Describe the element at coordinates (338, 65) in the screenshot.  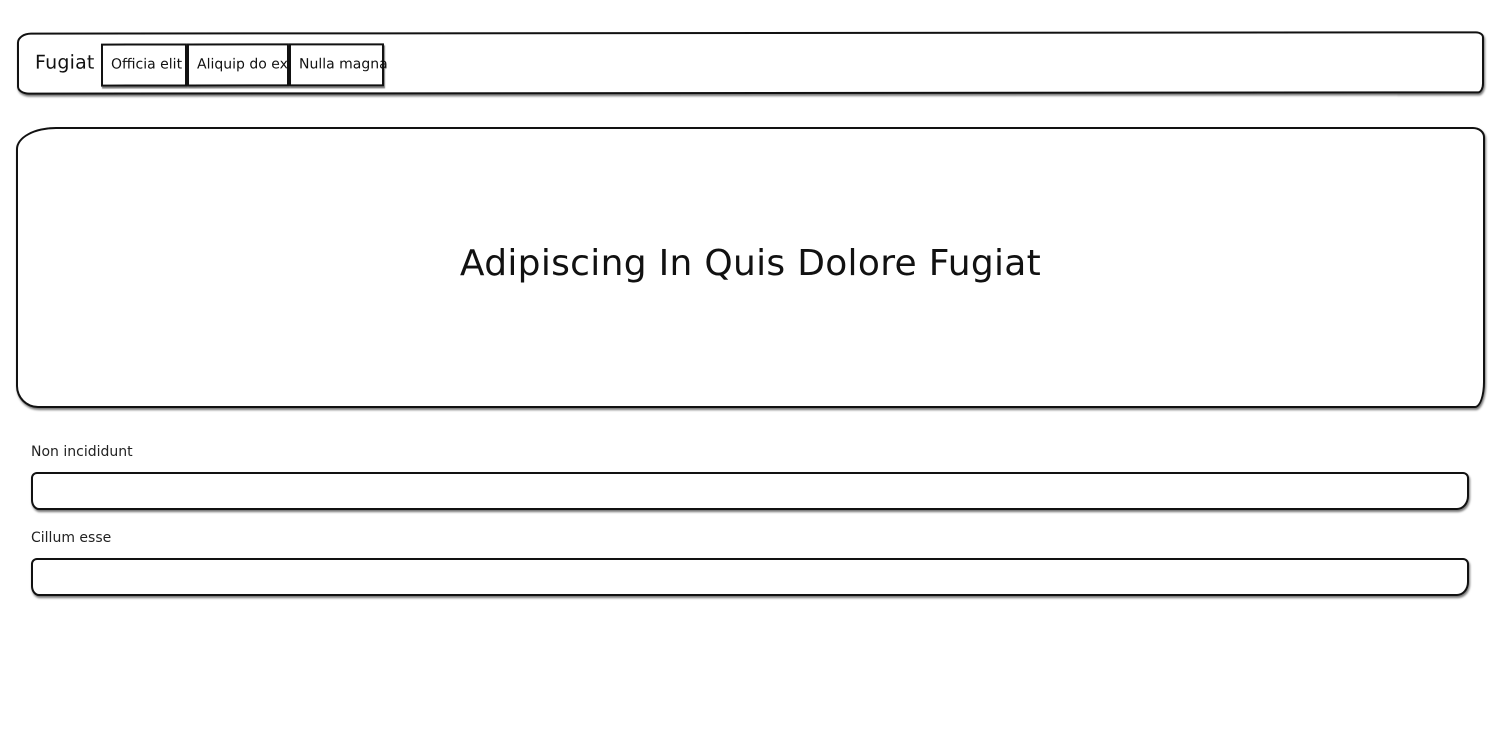
I see `nav-button-nulla-magna: Nulla magna` at that location.